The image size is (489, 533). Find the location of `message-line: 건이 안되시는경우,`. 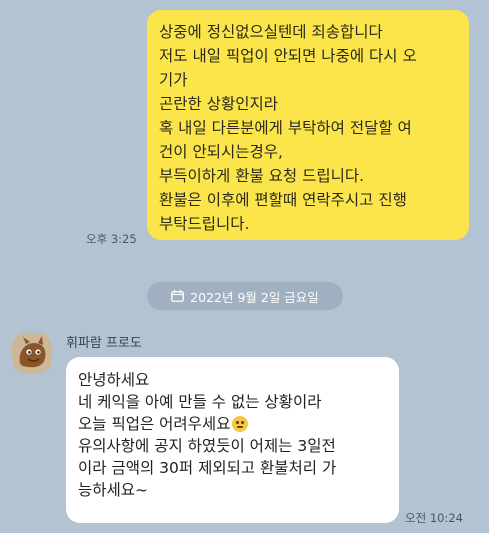

message-line: 건이 안되시는경우, is located at coordinates (221, 152).